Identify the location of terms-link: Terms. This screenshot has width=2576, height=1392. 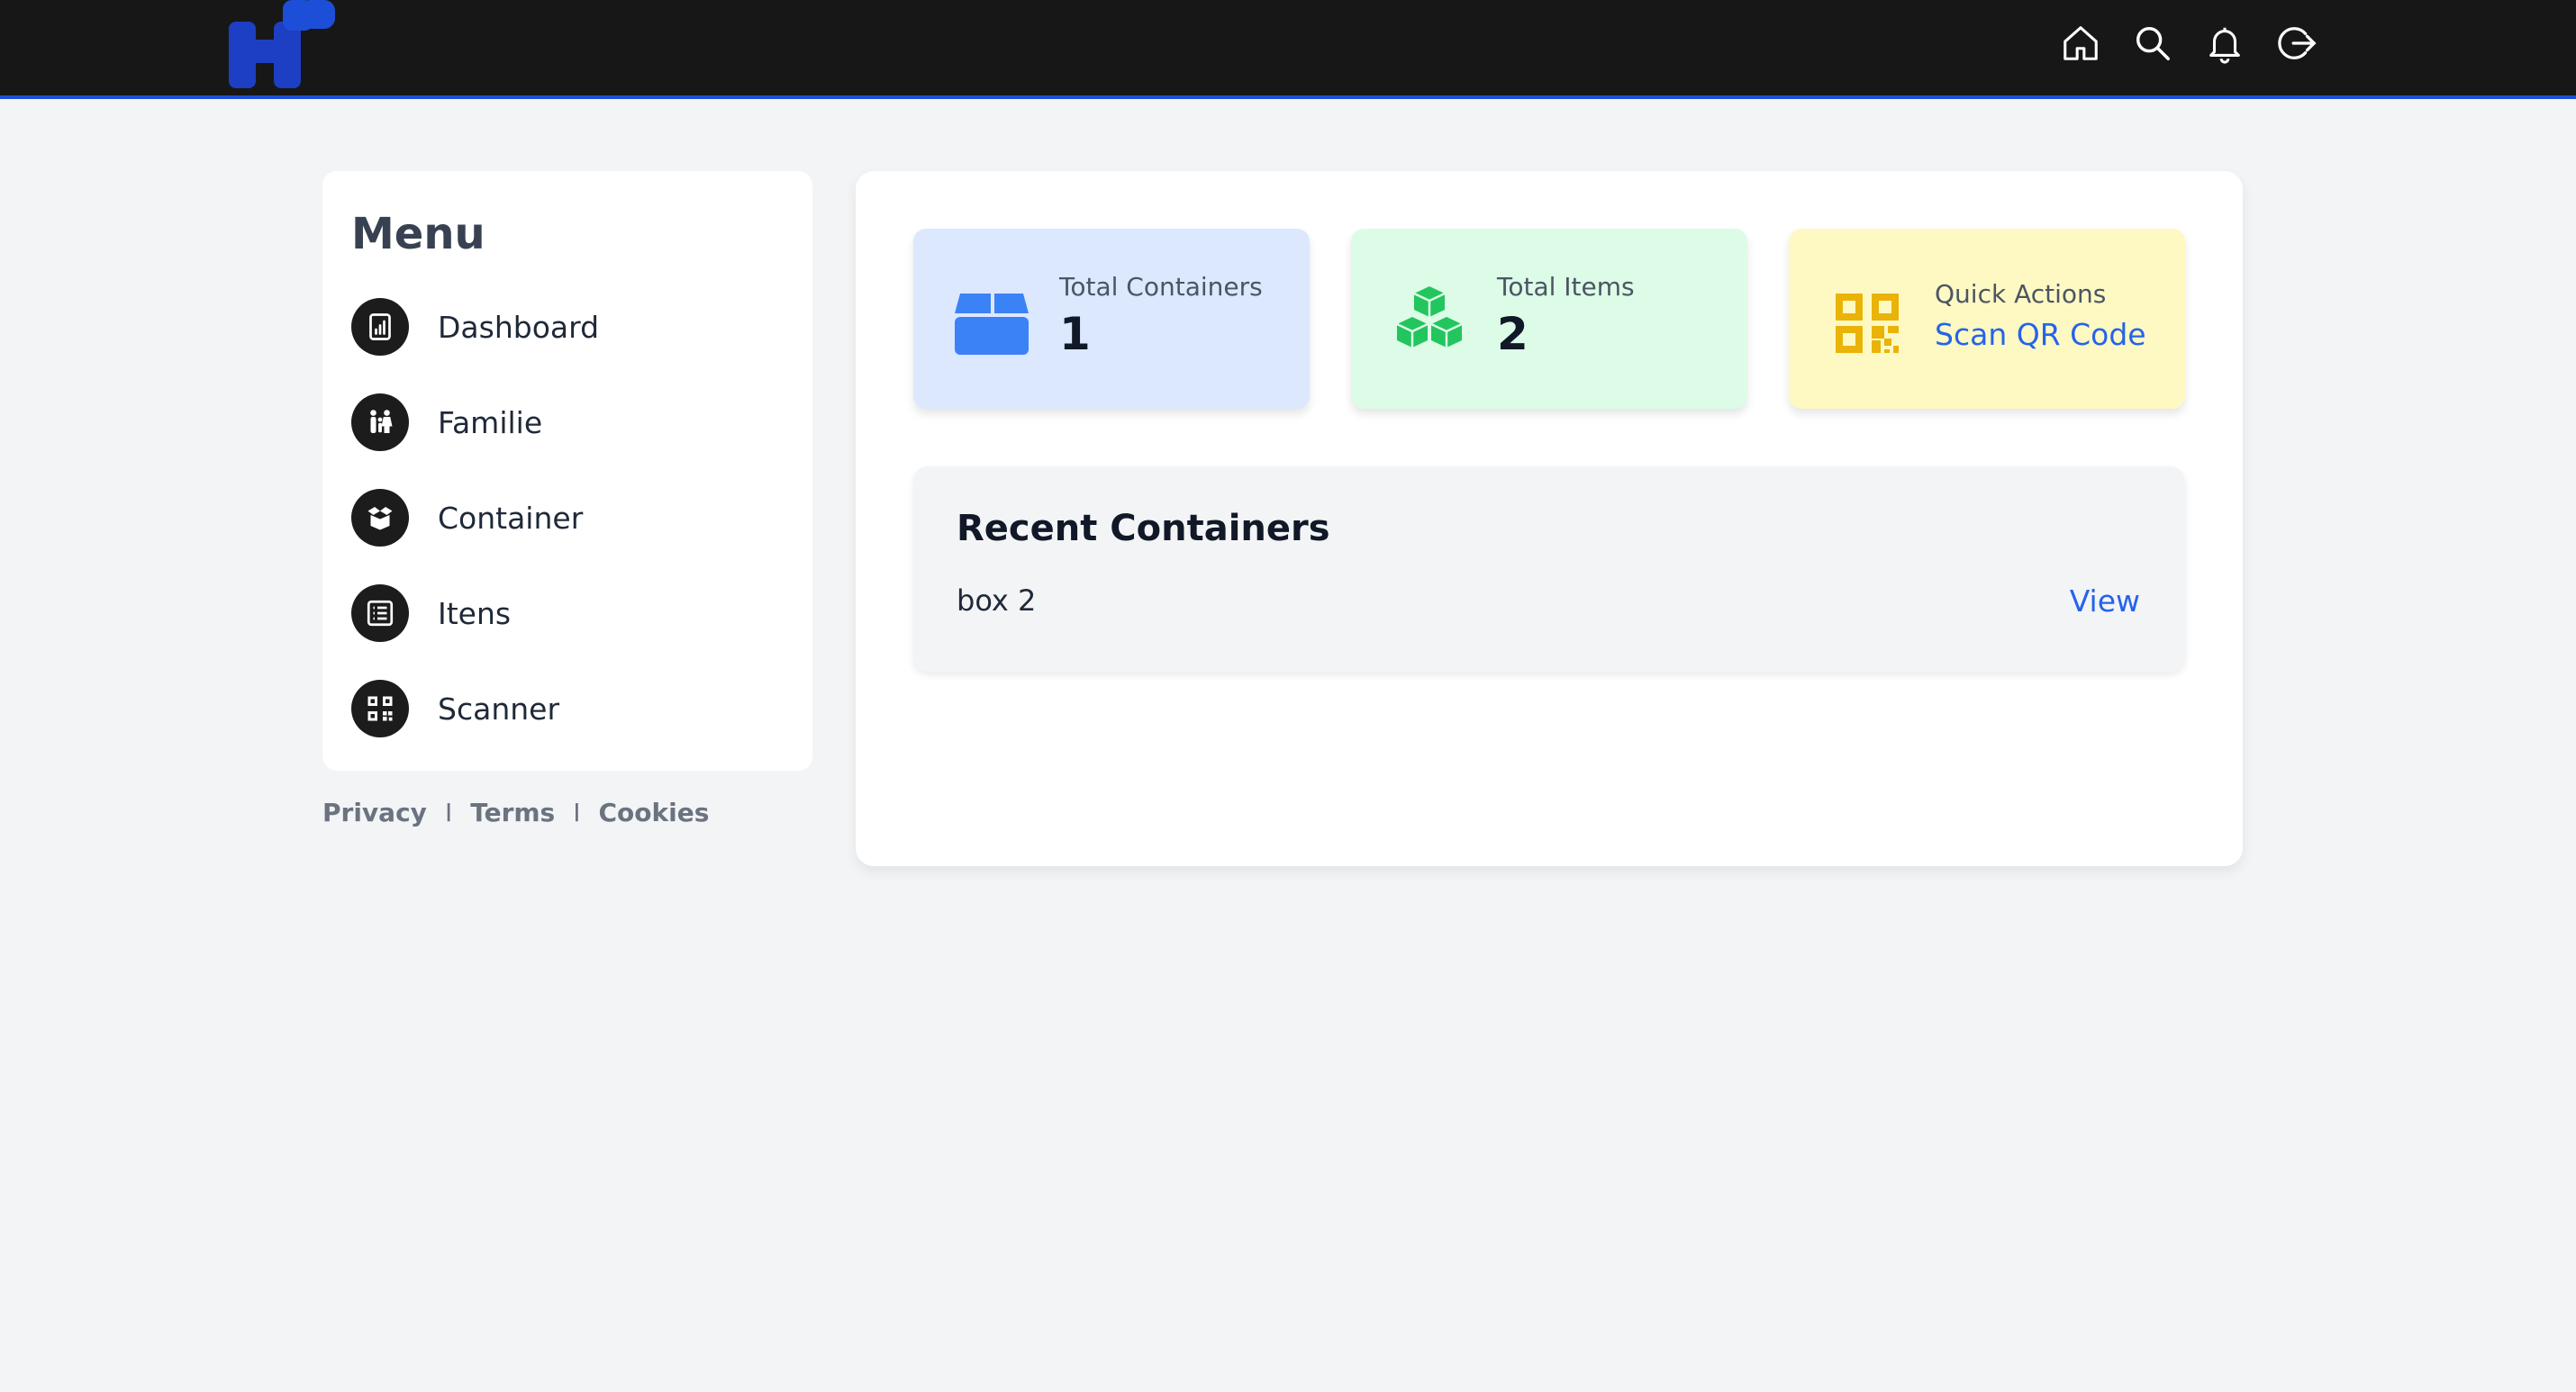
(512, 812).